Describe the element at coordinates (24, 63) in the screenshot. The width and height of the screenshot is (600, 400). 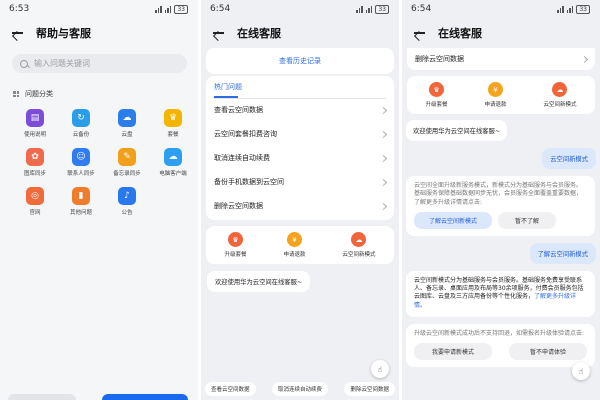
I see `search-icon` at that location.